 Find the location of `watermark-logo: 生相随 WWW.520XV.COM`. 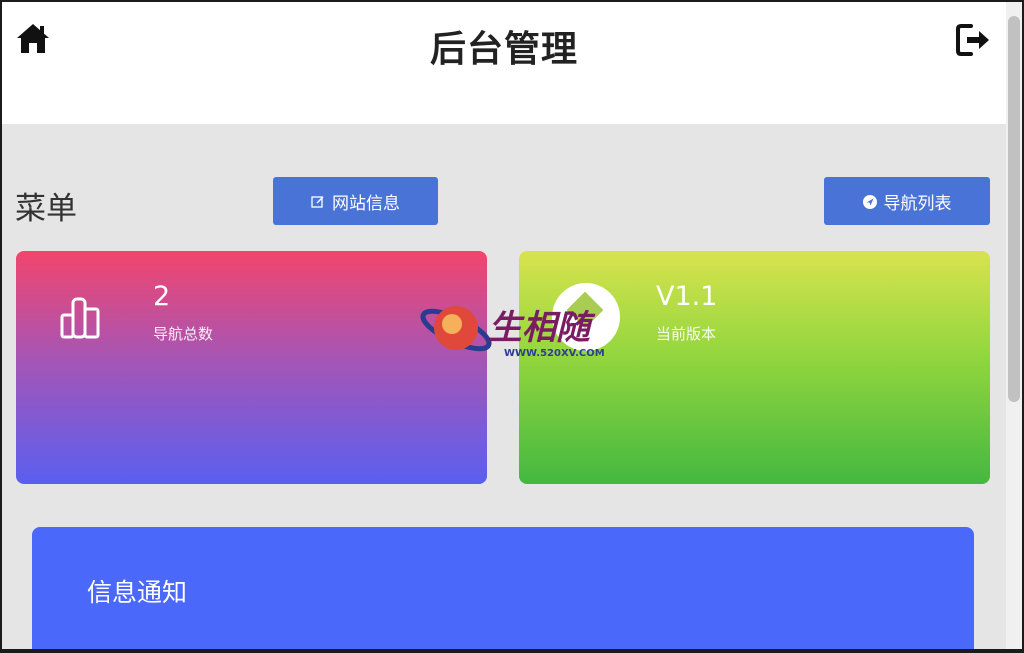

watermark-logo: 生相随 WWW.520XV.COM is located at coordinates (516, 329).